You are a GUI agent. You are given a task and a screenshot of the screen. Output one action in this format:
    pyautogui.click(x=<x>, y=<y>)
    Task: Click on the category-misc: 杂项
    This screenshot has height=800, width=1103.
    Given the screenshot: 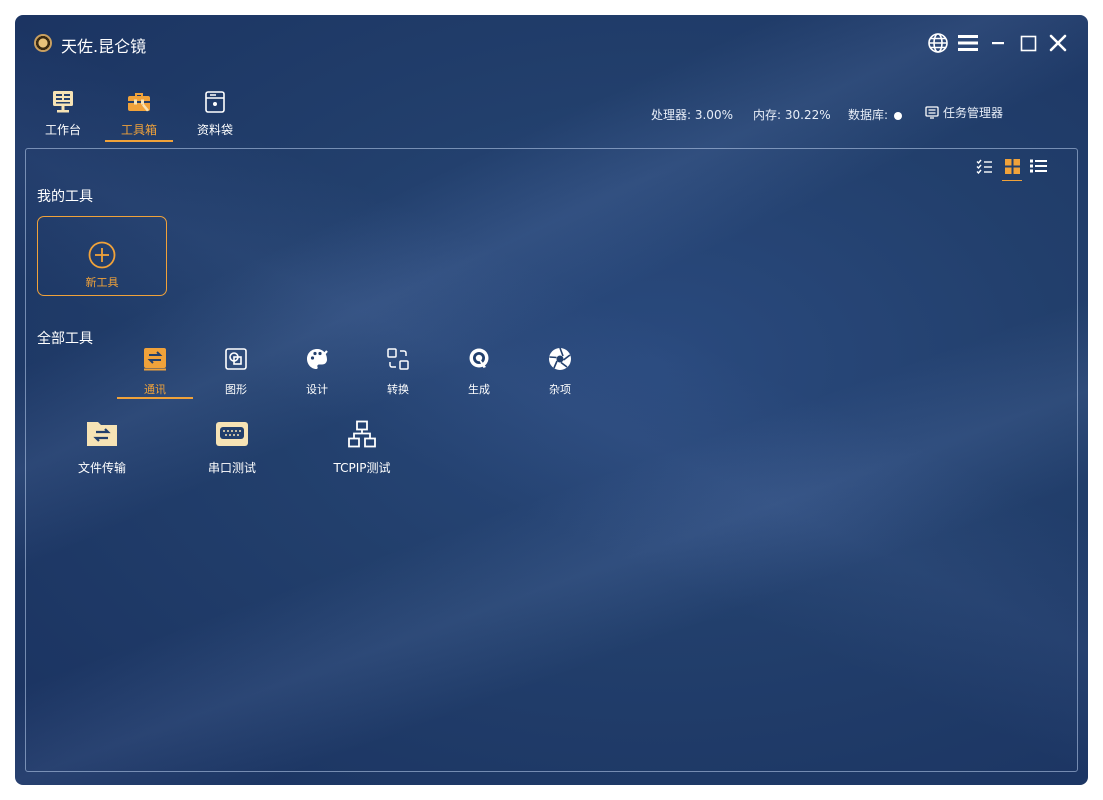 What is the action you would take?
    pyautogui.click(x=560, y=372)
    